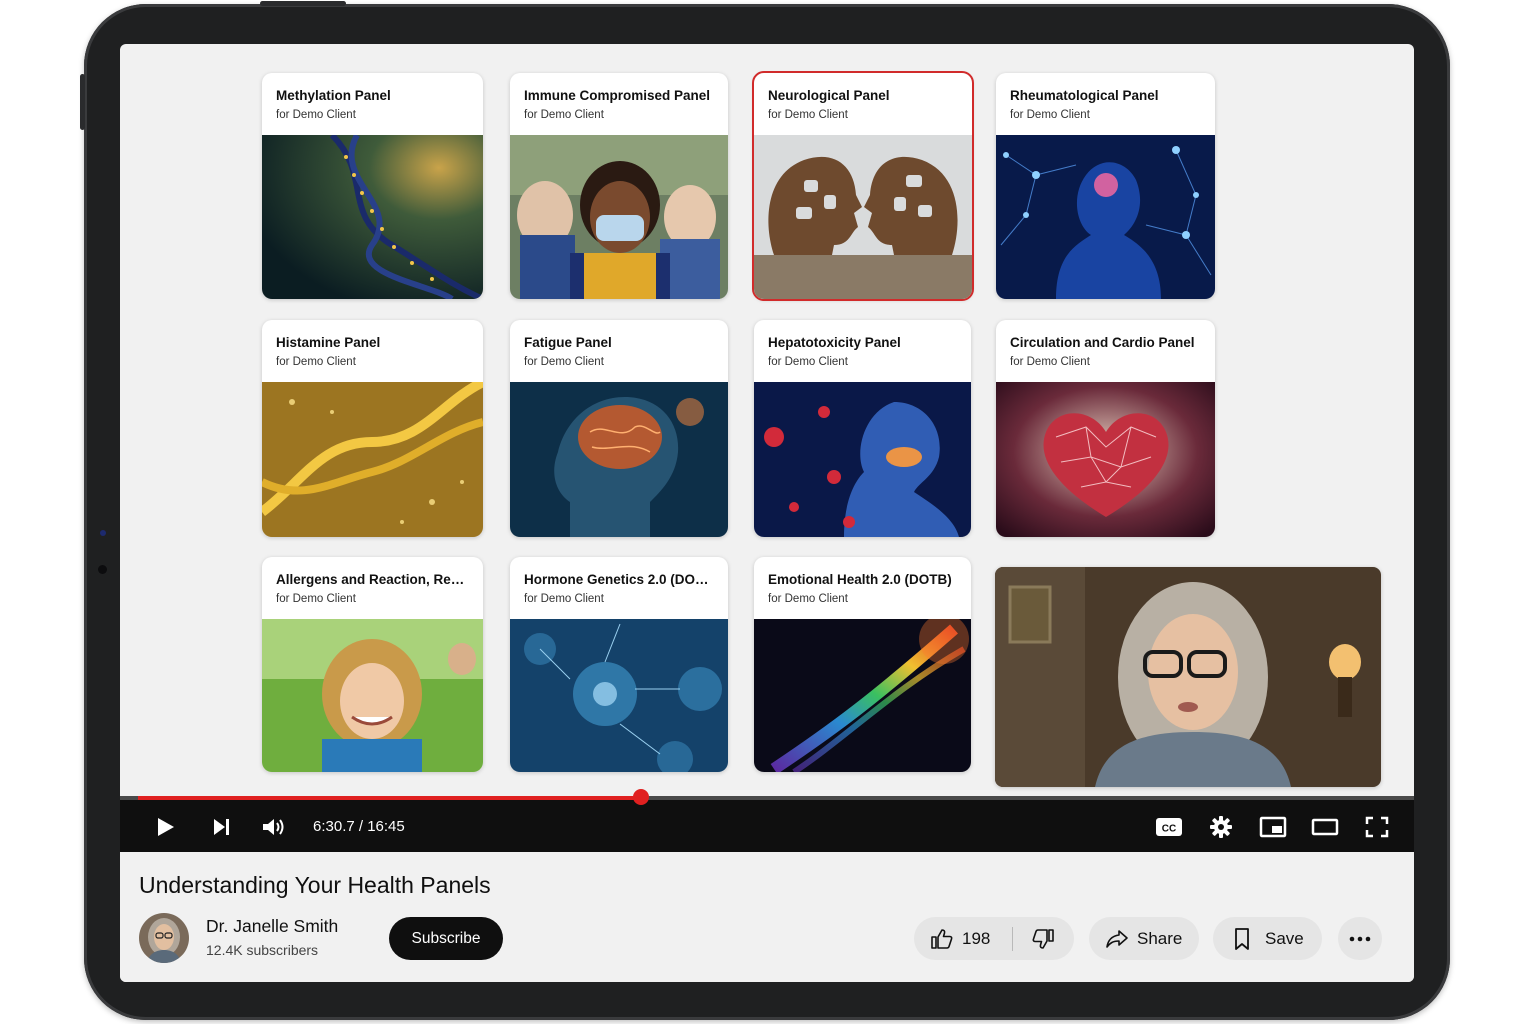  I want to click on fullscreen-icon, so click(1377, 827).